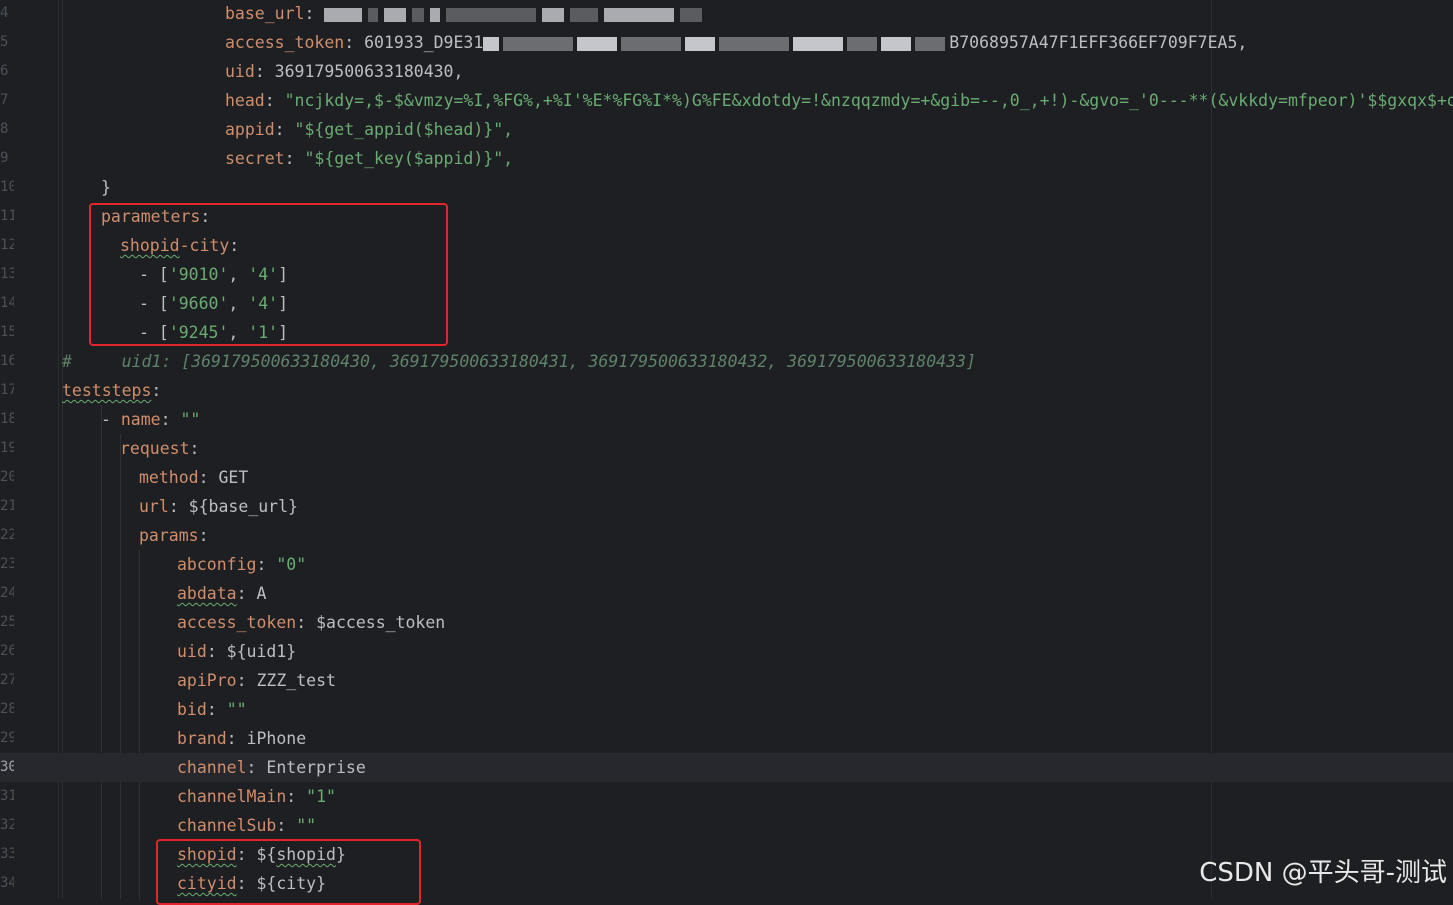  What do you see at coordinates (7, 390) in the screenshot?
I see `line-number: 17` at bounding box center [7, 390].